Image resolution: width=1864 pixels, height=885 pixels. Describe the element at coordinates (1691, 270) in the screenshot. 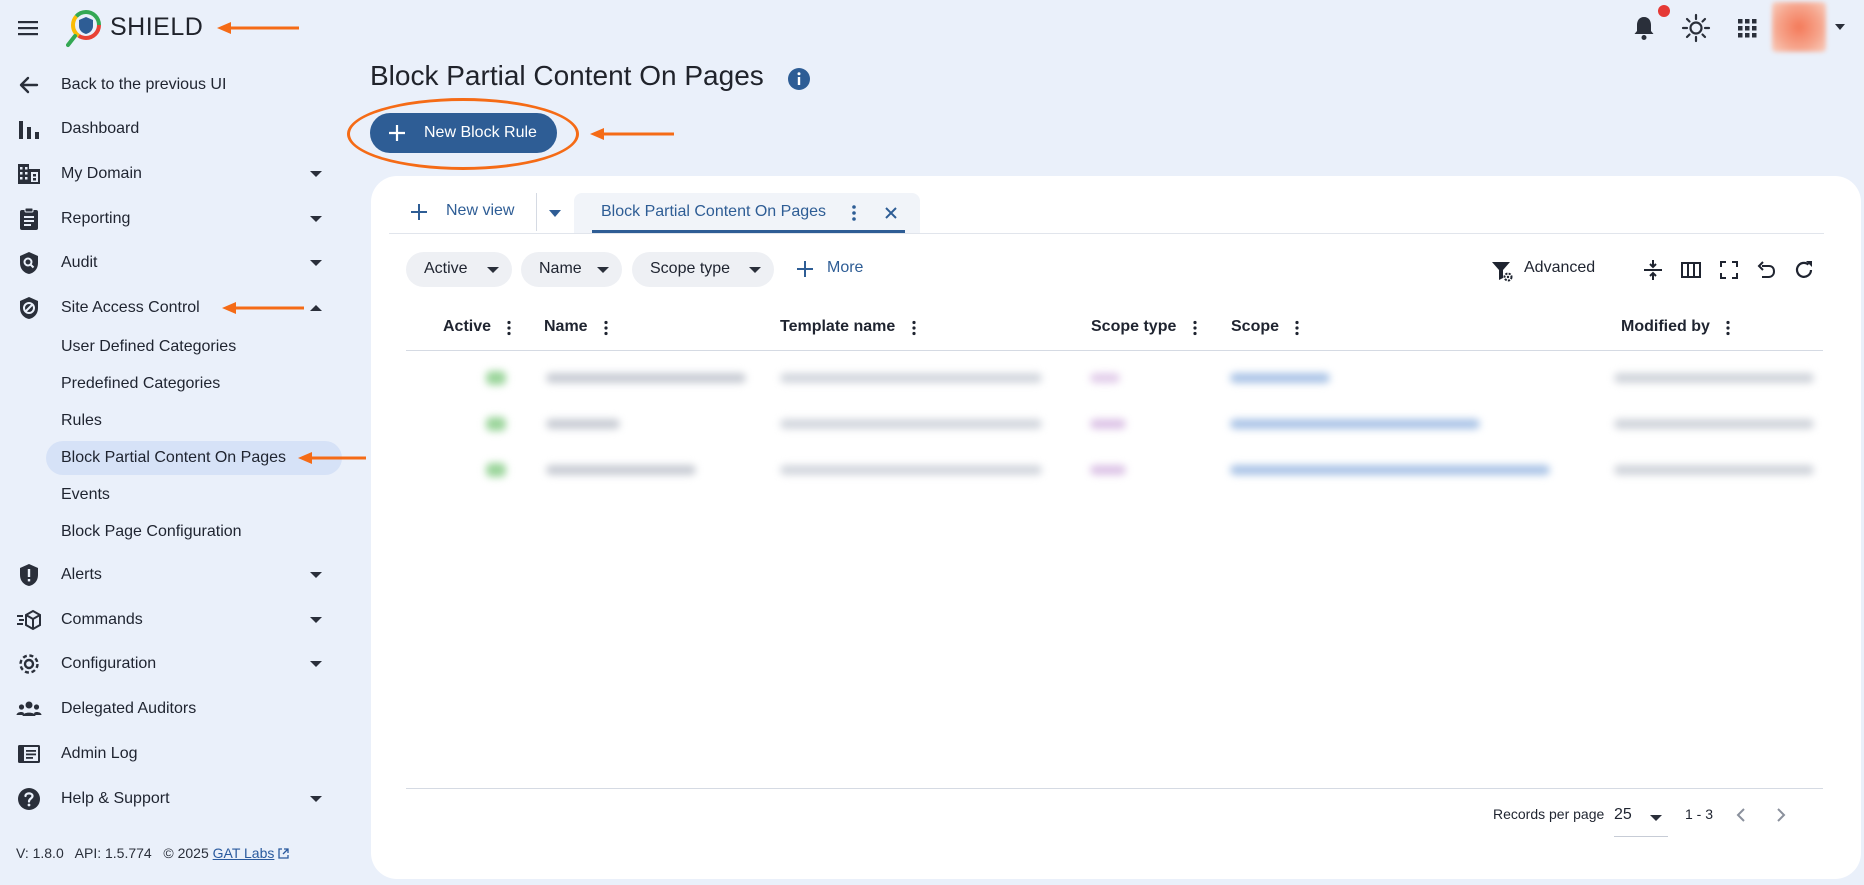

I see `columns-icon` at that location.